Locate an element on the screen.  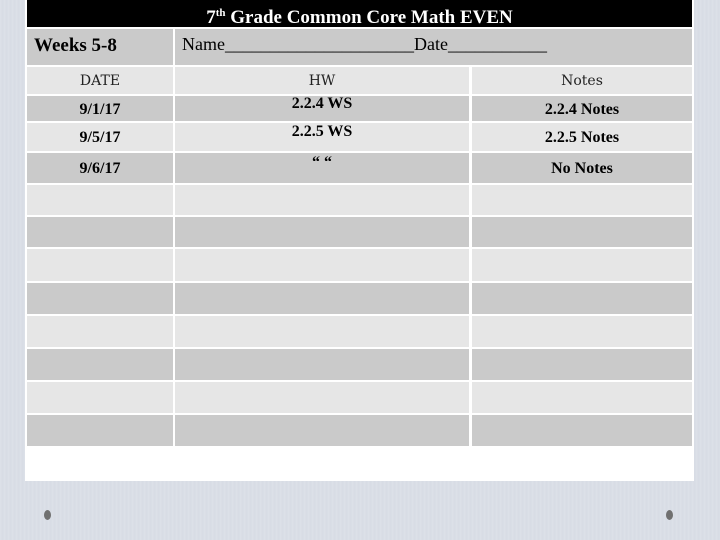
table-row-11-hw-cell is located at coordinates (322, 430).